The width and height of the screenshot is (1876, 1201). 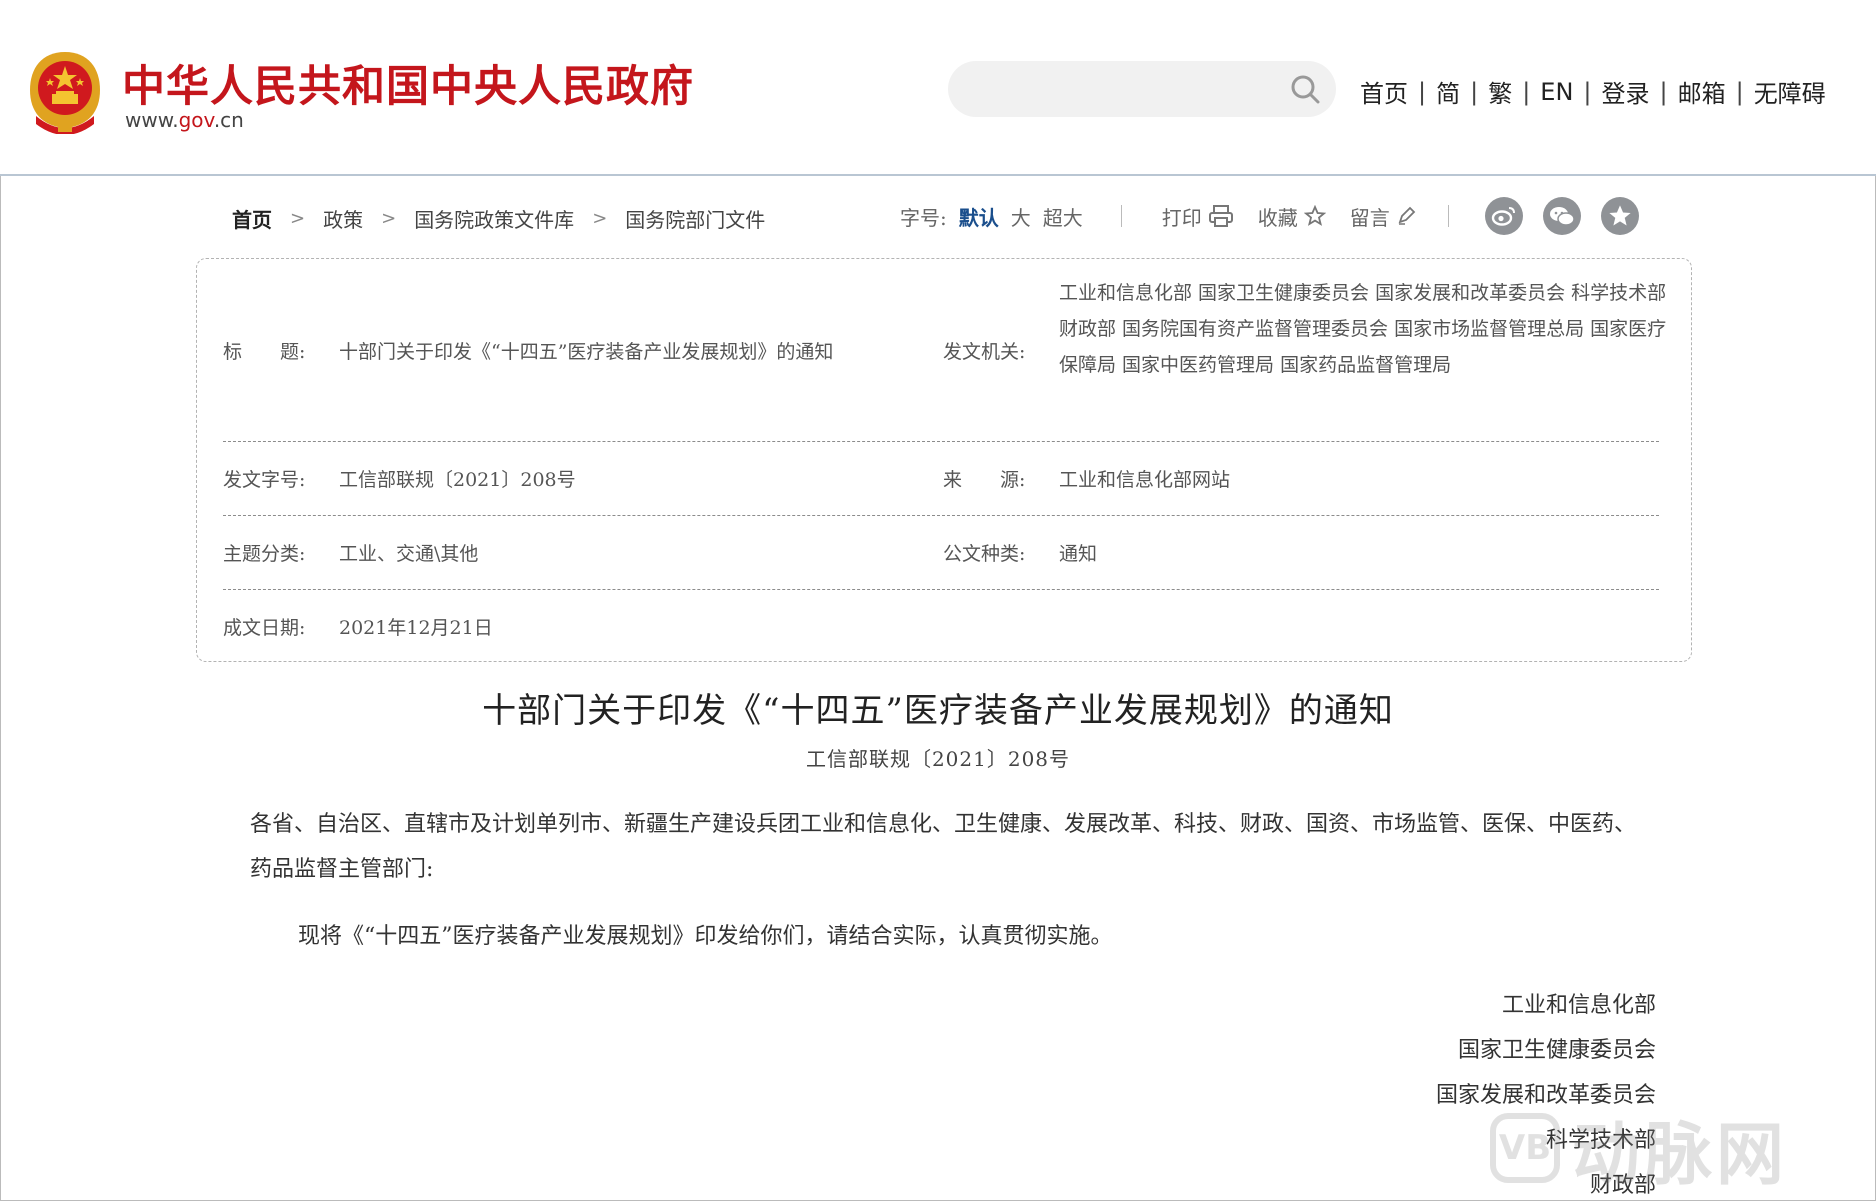 I want to click on nav-english: EN, so click(x=1556, y=92).